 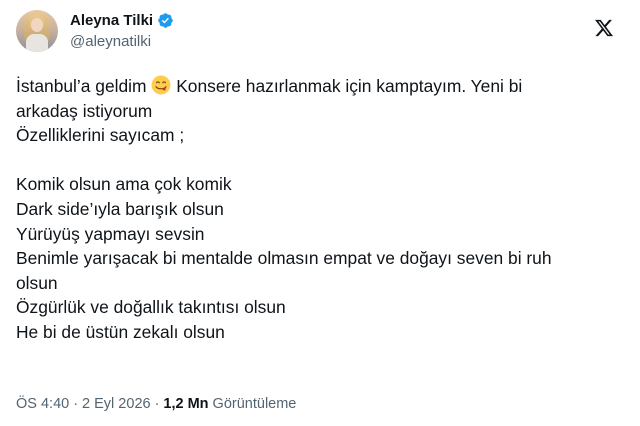 I want to click on face-savoring-food-emoji-icon, so click(x=161, y=85).